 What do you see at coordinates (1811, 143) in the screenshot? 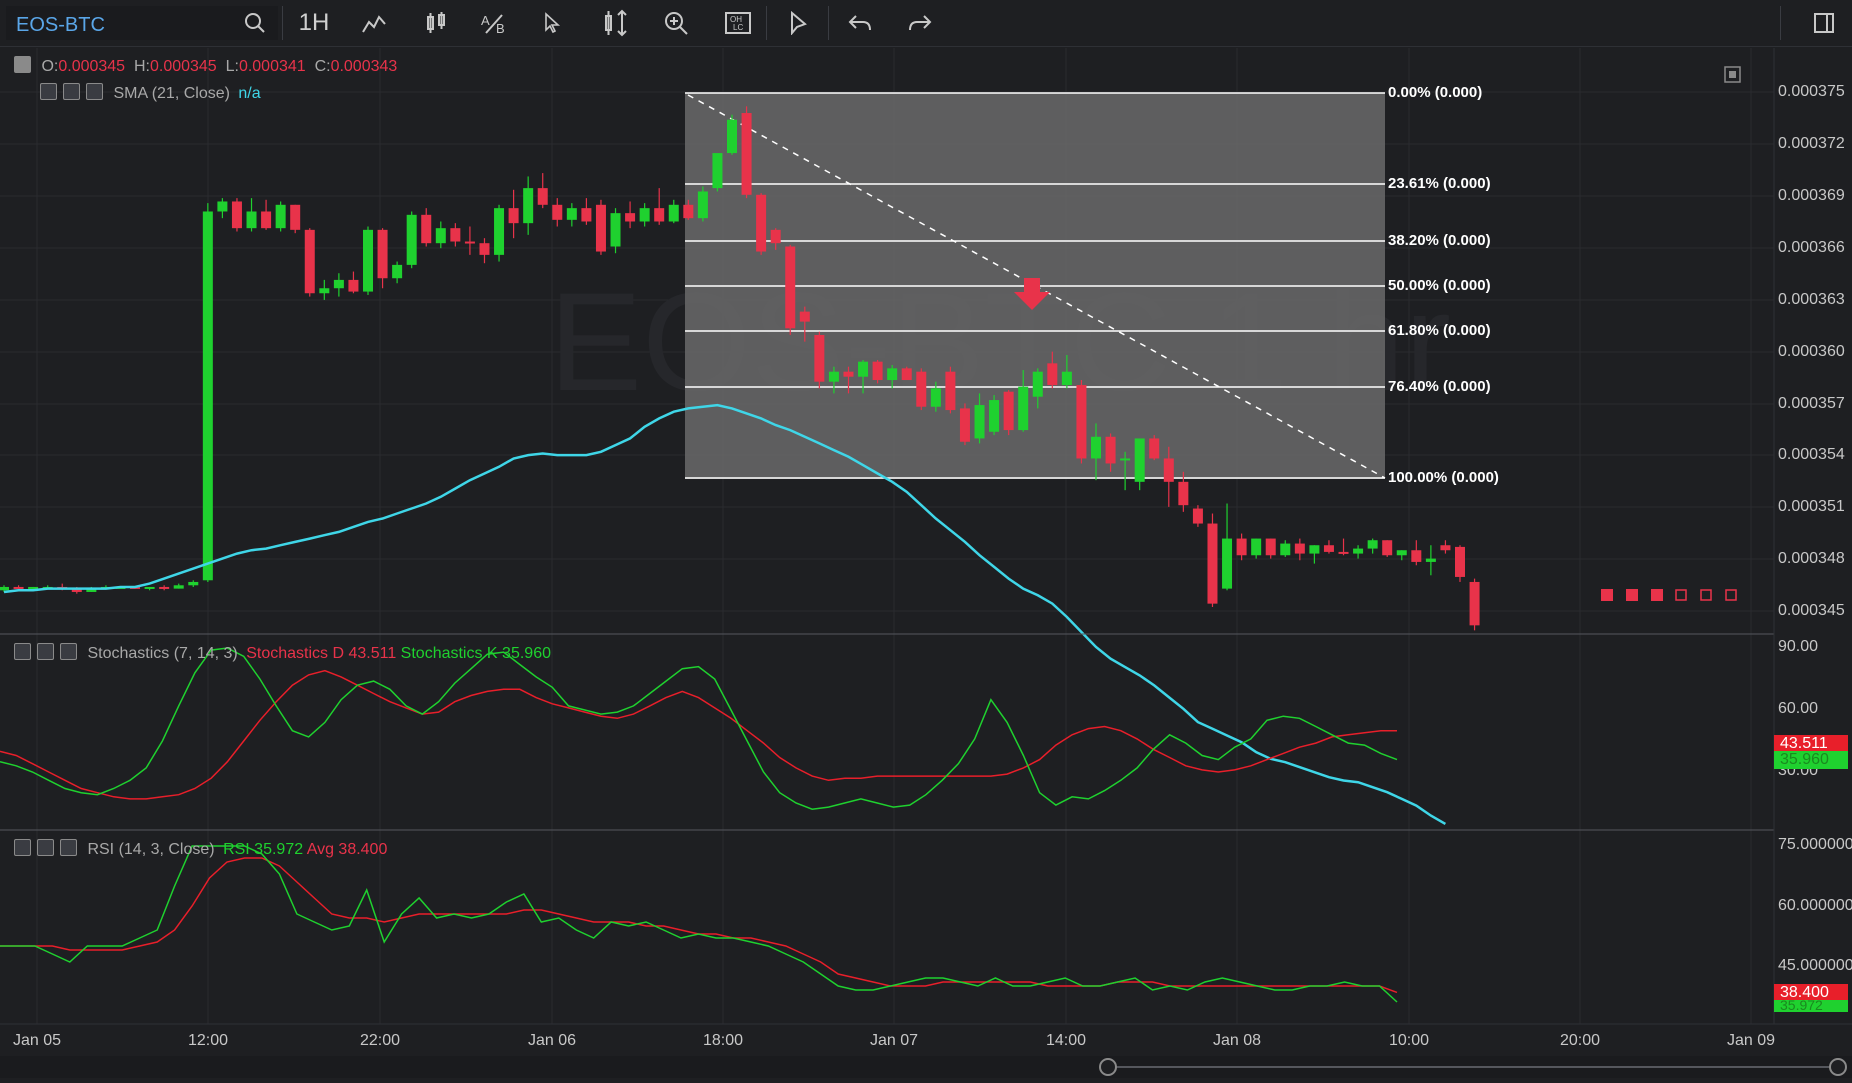
I see `price-axis-label: 0.000372` at bounding box center [1811, 143].